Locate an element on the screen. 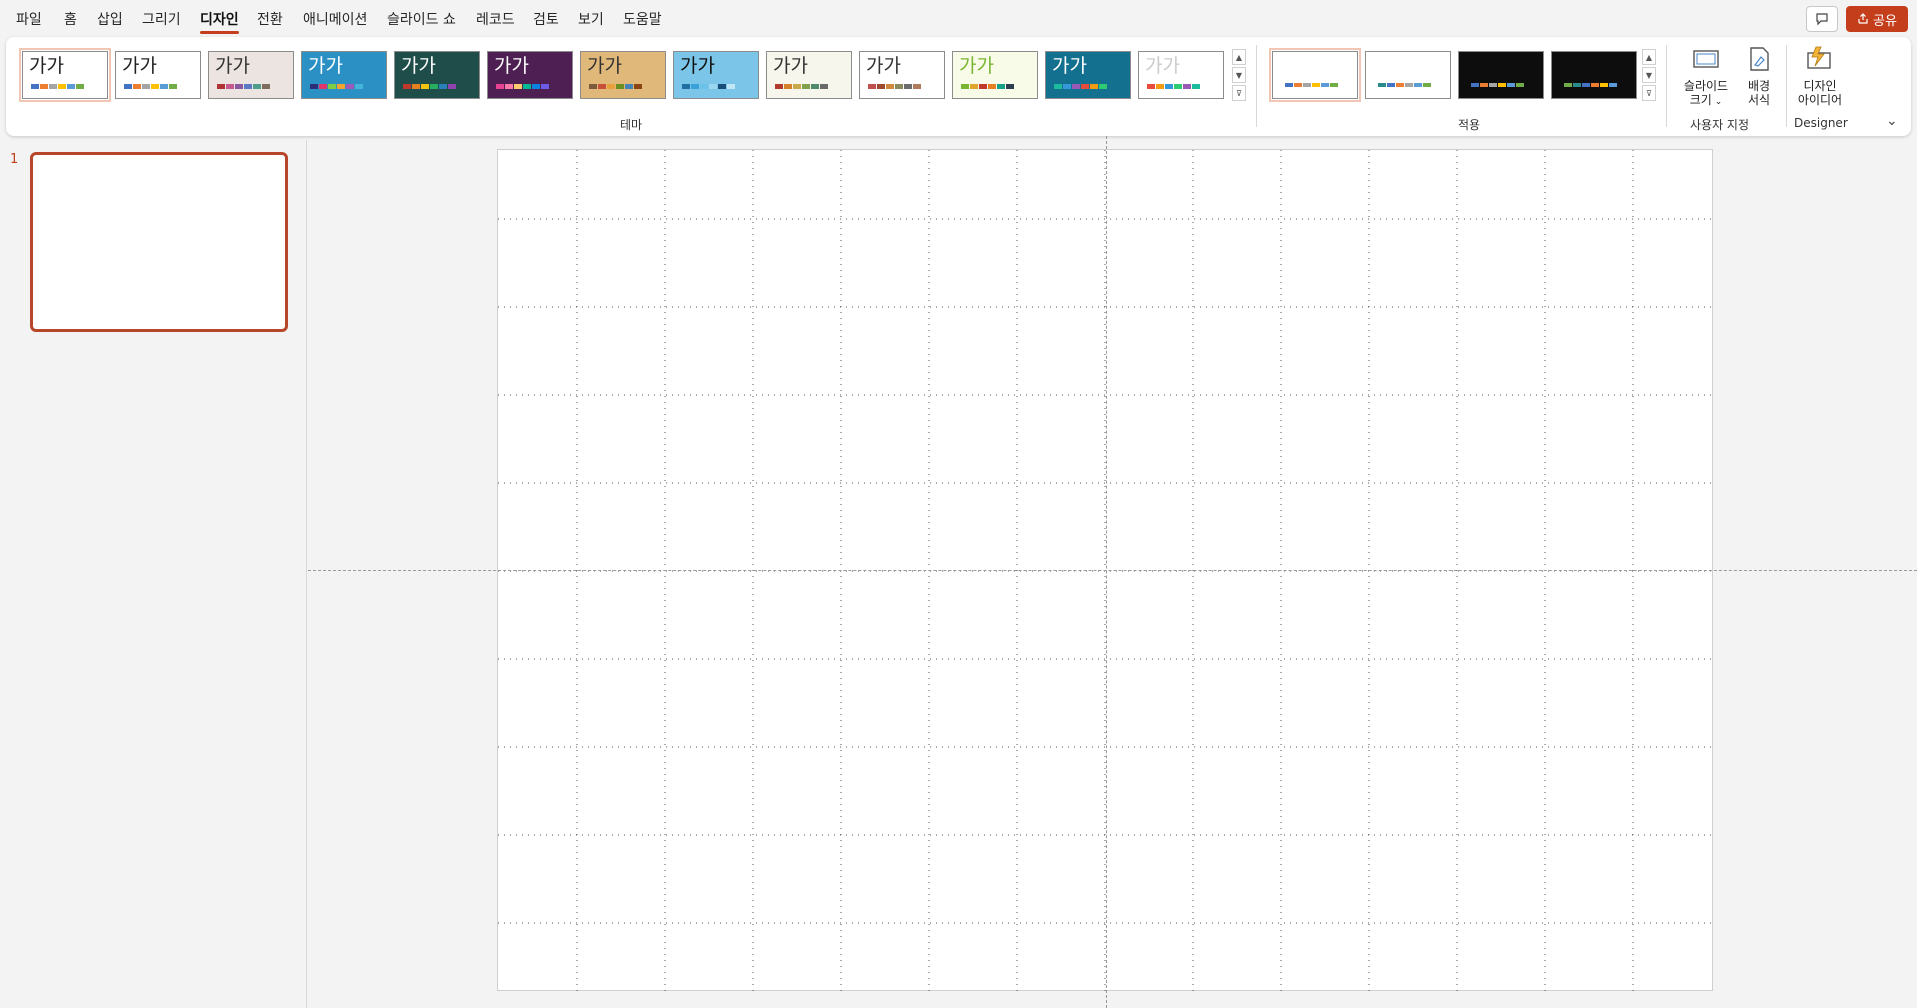 The height and width of the screenshot is (1008, 1917). menu-review: 검토 is located at coordinates (546, 19).